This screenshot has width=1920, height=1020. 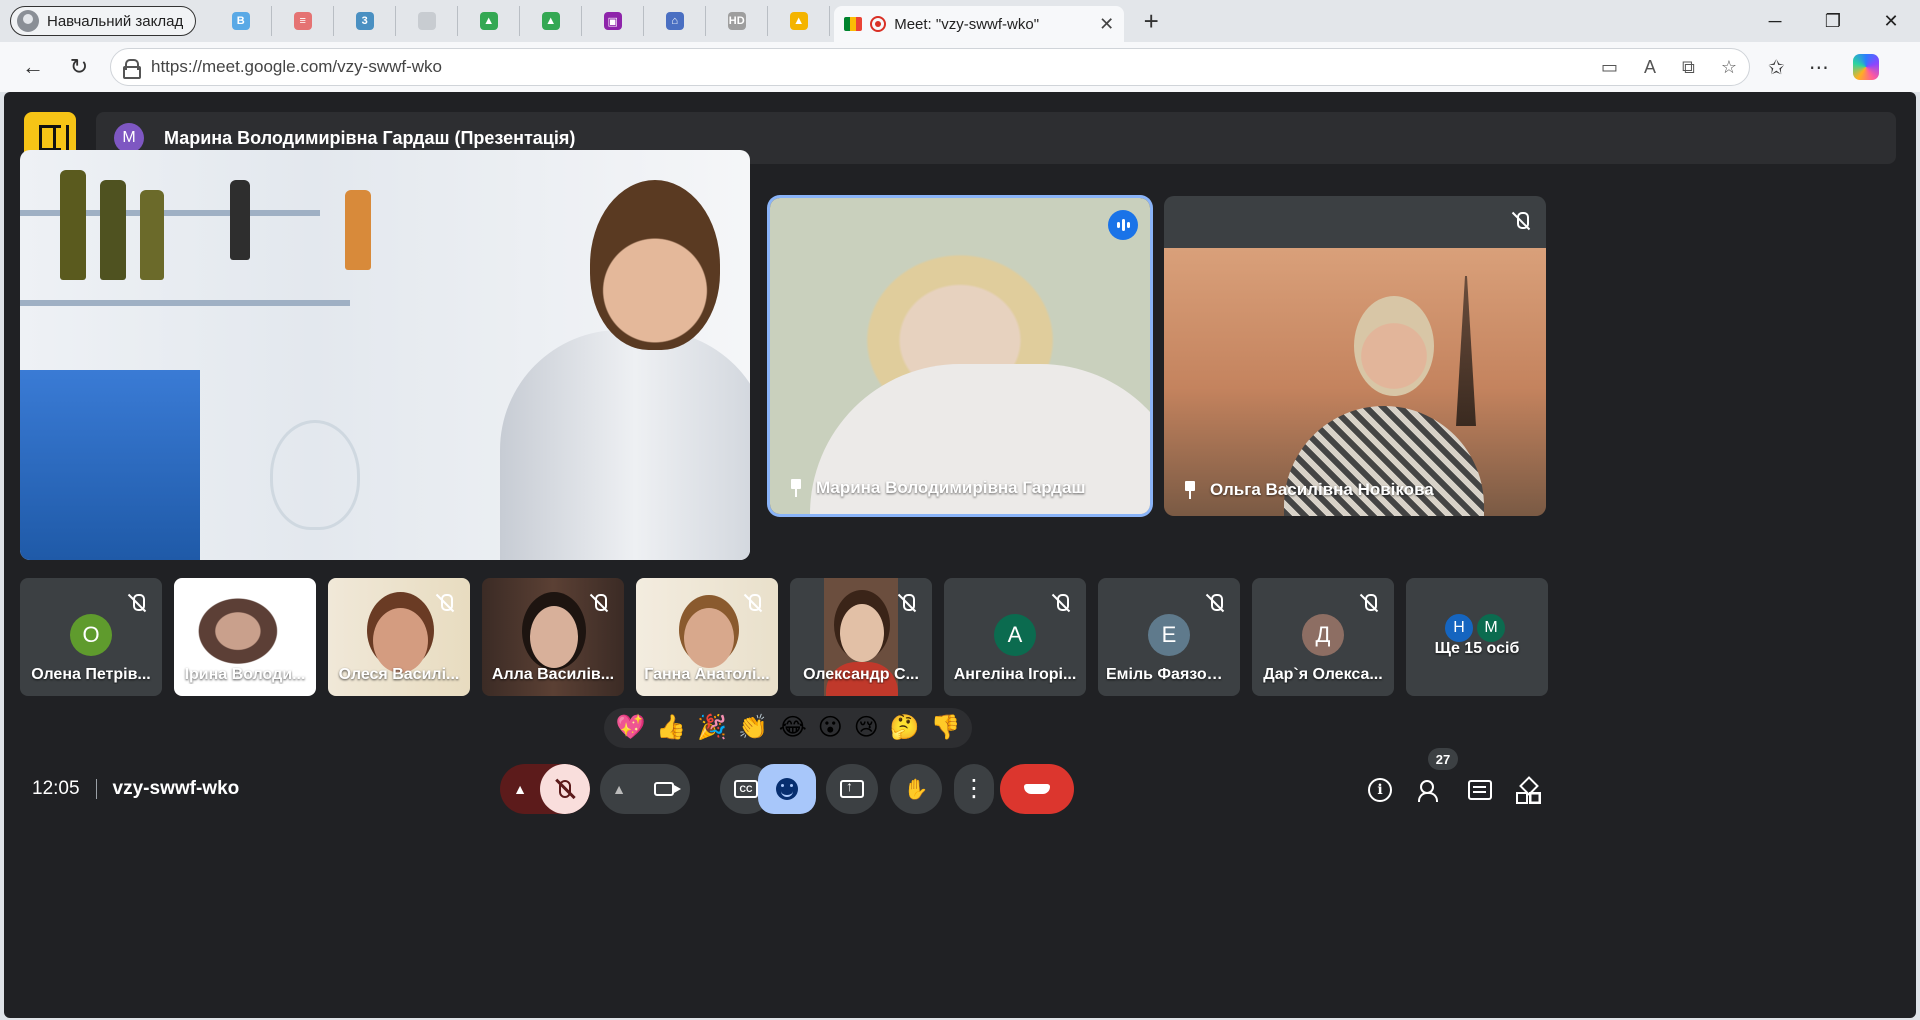 What do you see at coordinates (671, 728) in the screenshot?
I see `reaction-emoji: 👍` at bounding box center [671, 728].